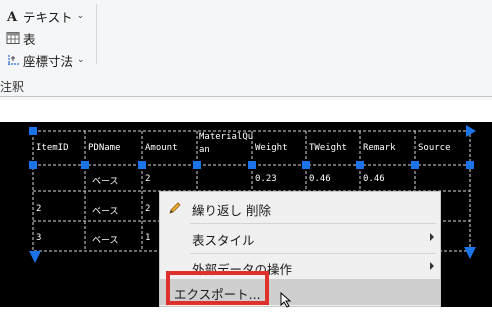  What do you see at coordinates (313, 223) in the screenshot?
I see `menu-separator` at bounding box center [313, 223].